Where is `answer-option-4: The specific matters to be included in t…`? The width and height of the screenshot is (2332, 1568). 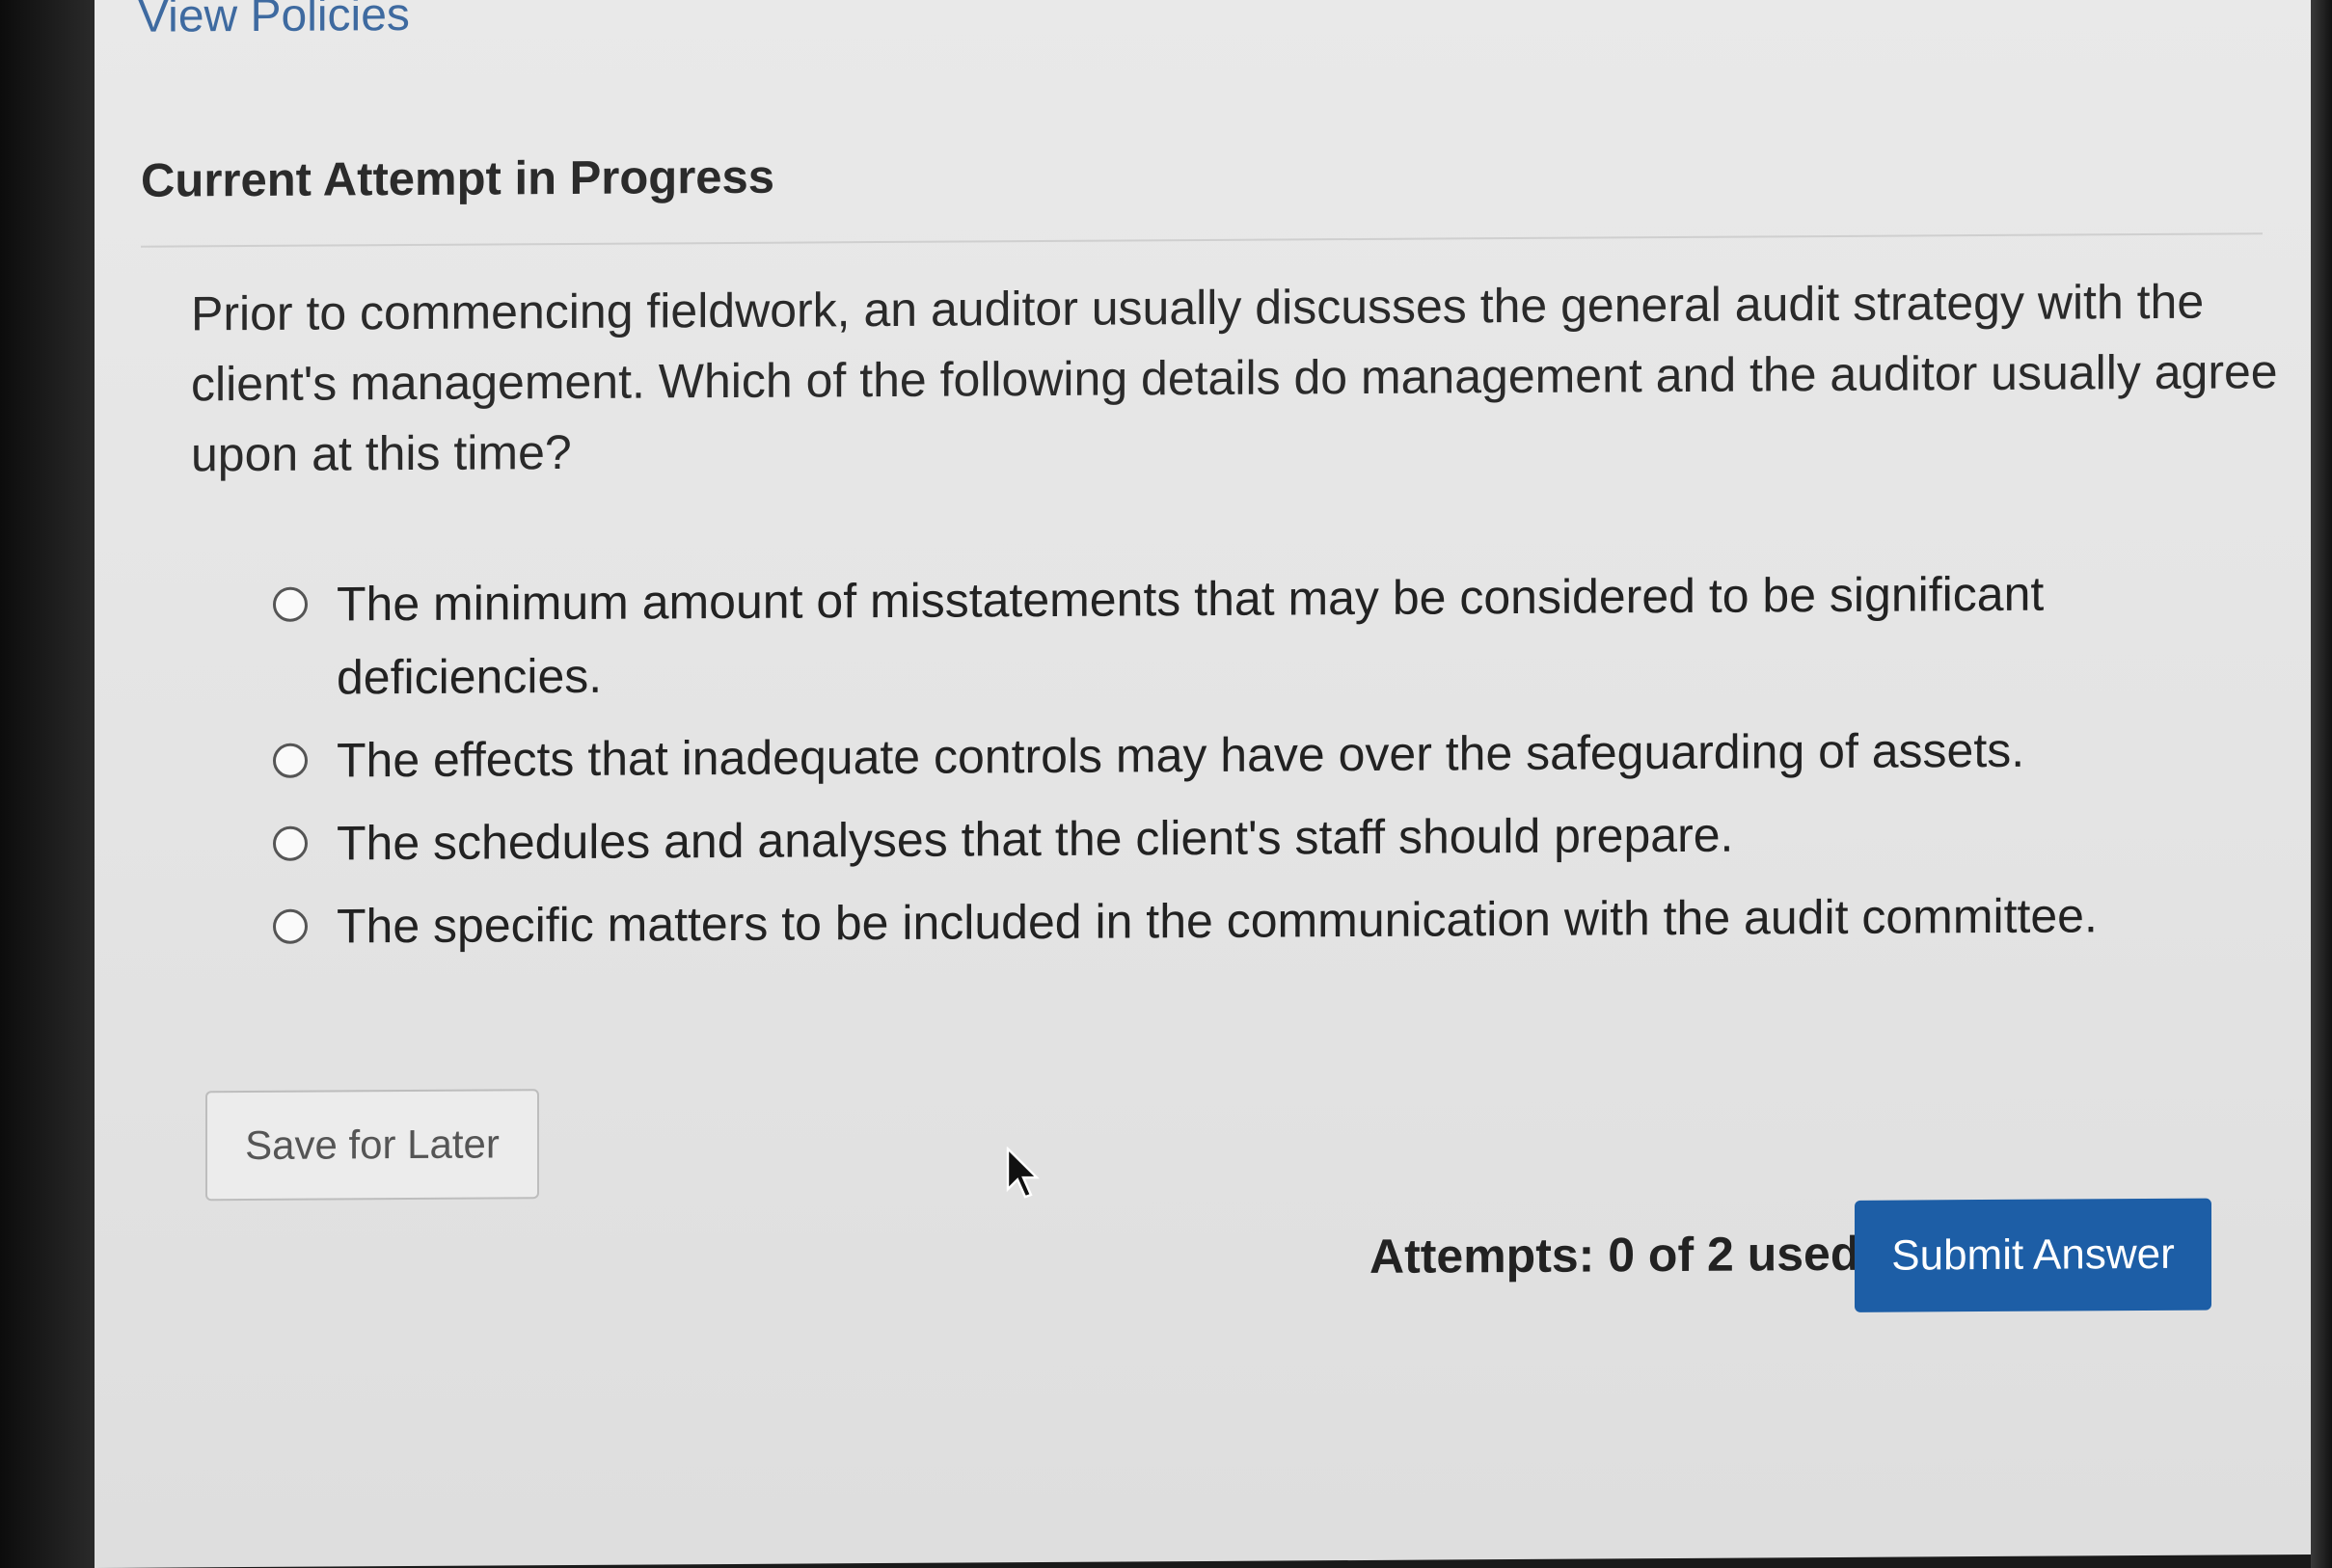 answer-option-4: The specific matters to be included in t… is located at coordinates (1261, 921).